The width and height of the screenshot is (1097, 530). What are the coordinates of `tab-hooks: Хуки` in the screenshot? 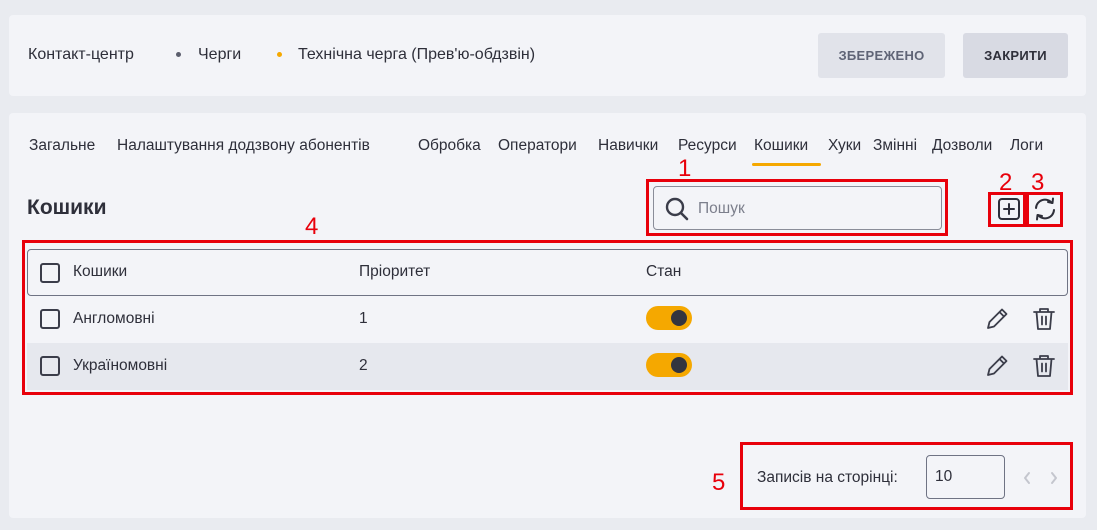 It's located at (844, 146).